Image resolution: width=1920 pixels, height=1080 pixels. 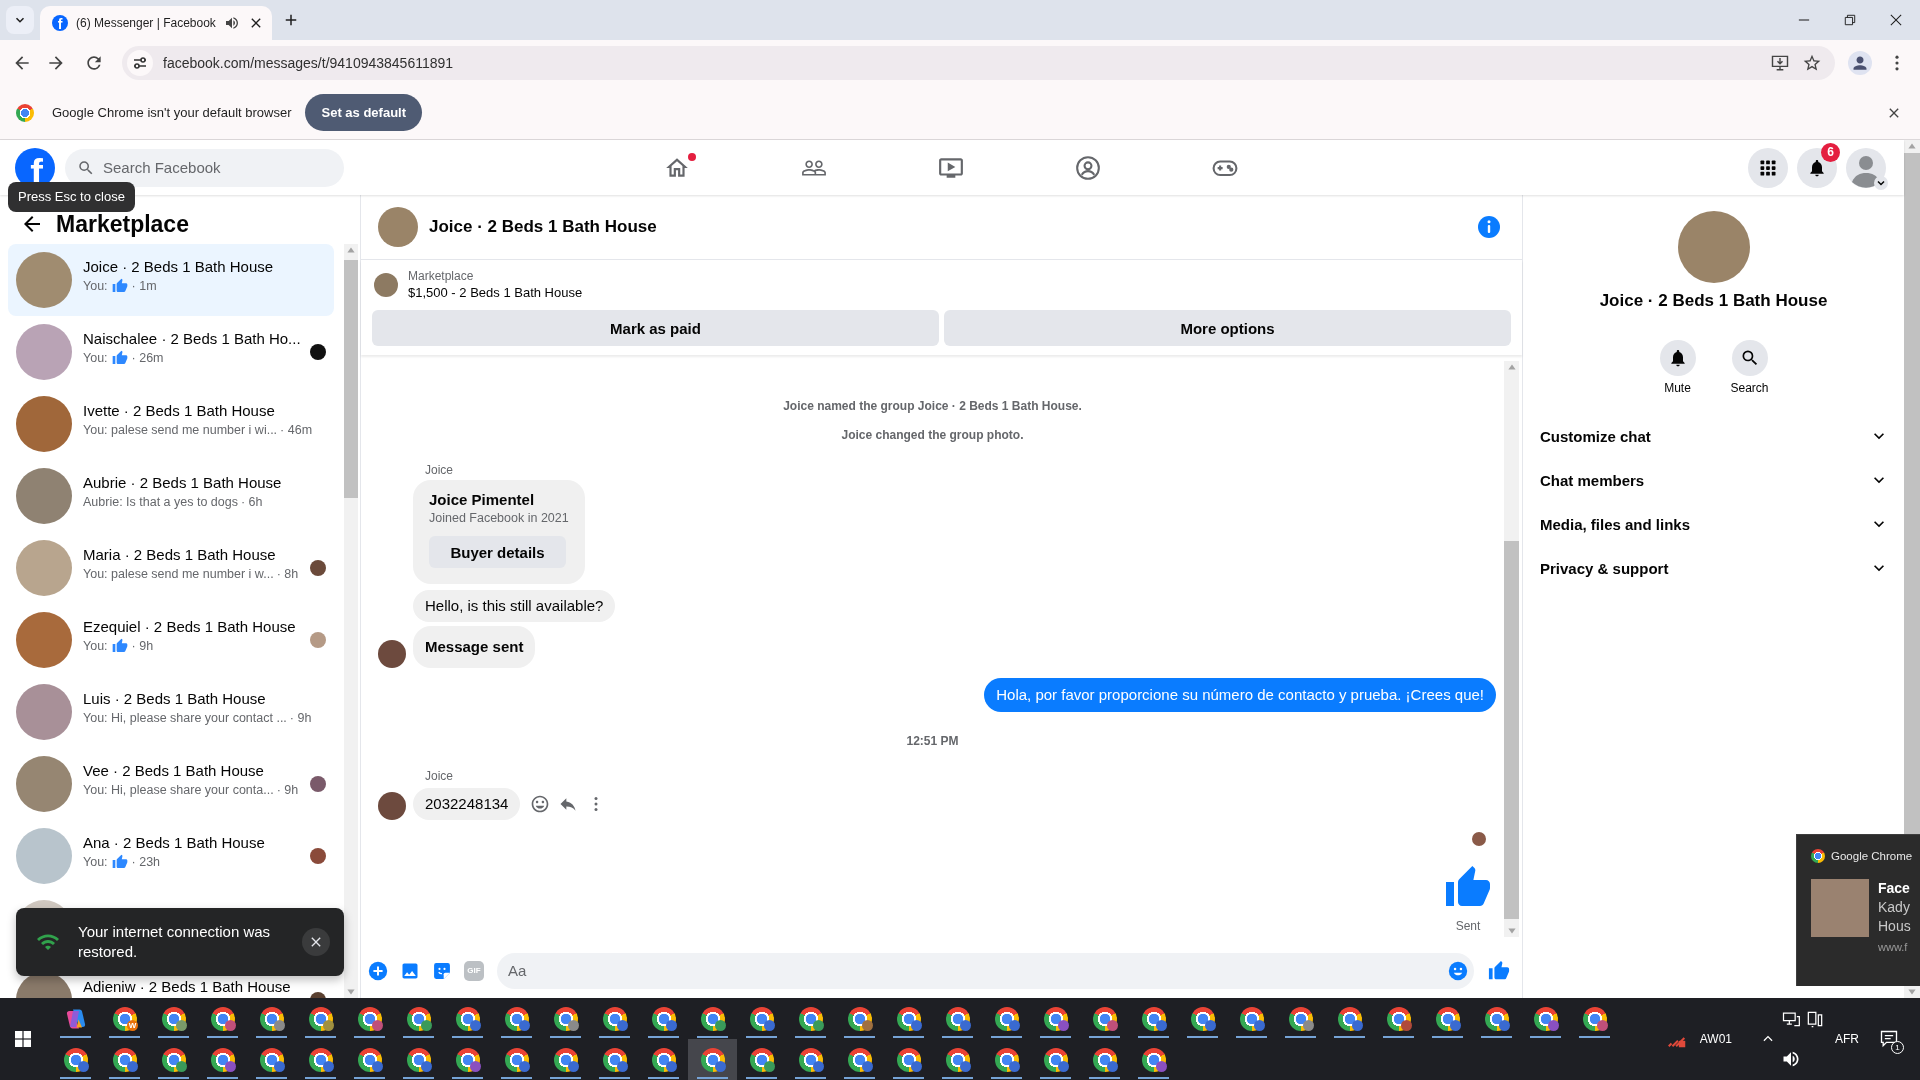 What do you see at coordinates (932, 406) in the screenshot?
I see `system-message: Joice named the group Joice · 2 Beds 1 Bath House.` at bounding box center [932, 406].